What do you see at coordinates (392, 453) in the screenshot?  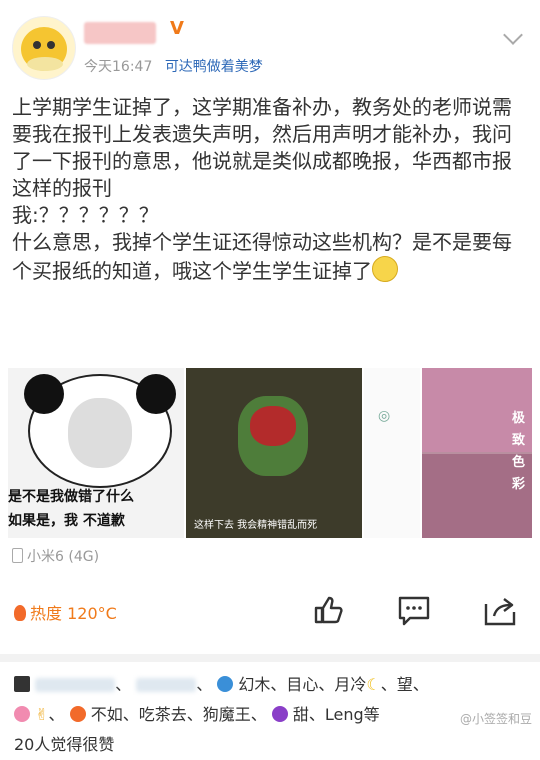 I see `image-small-sticker: ◎` at bounding box center [392, 453].